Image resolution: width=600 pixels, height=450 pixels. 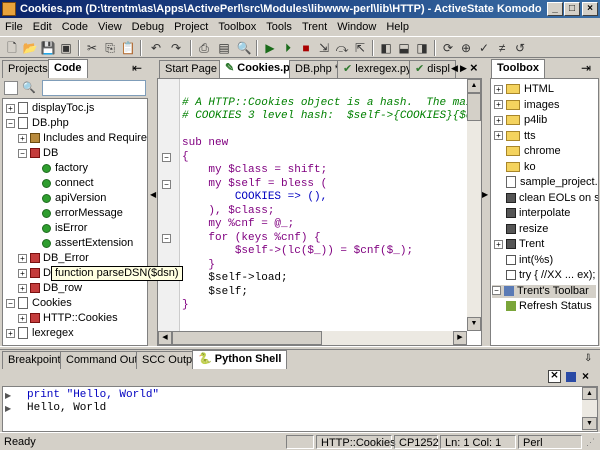 What do you see at coordinates (485, 194) in the screenshot?
I see `splitter-right-icon: ▶` at bounding box center [485, 194].